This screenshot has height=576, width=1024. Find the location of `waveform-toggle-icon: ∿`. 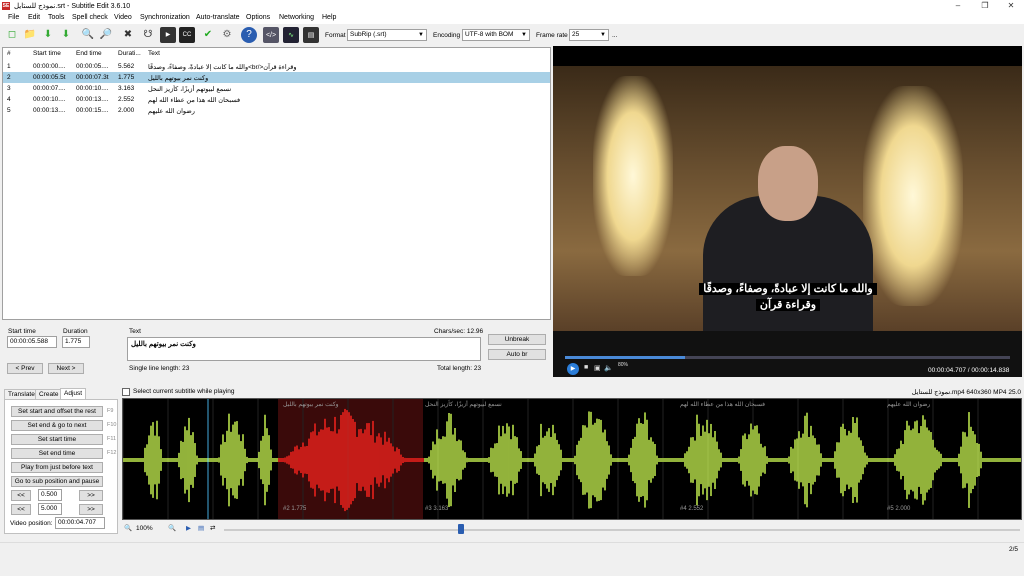

waveform-toggle-icon: ∿ is located at coordinates (291, 35).